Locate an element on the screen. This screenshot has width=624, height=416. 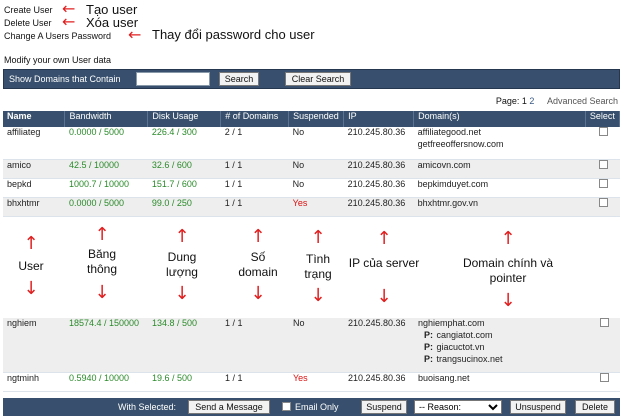
domain-link: amicovn.com is located at coordinates (499, 169).